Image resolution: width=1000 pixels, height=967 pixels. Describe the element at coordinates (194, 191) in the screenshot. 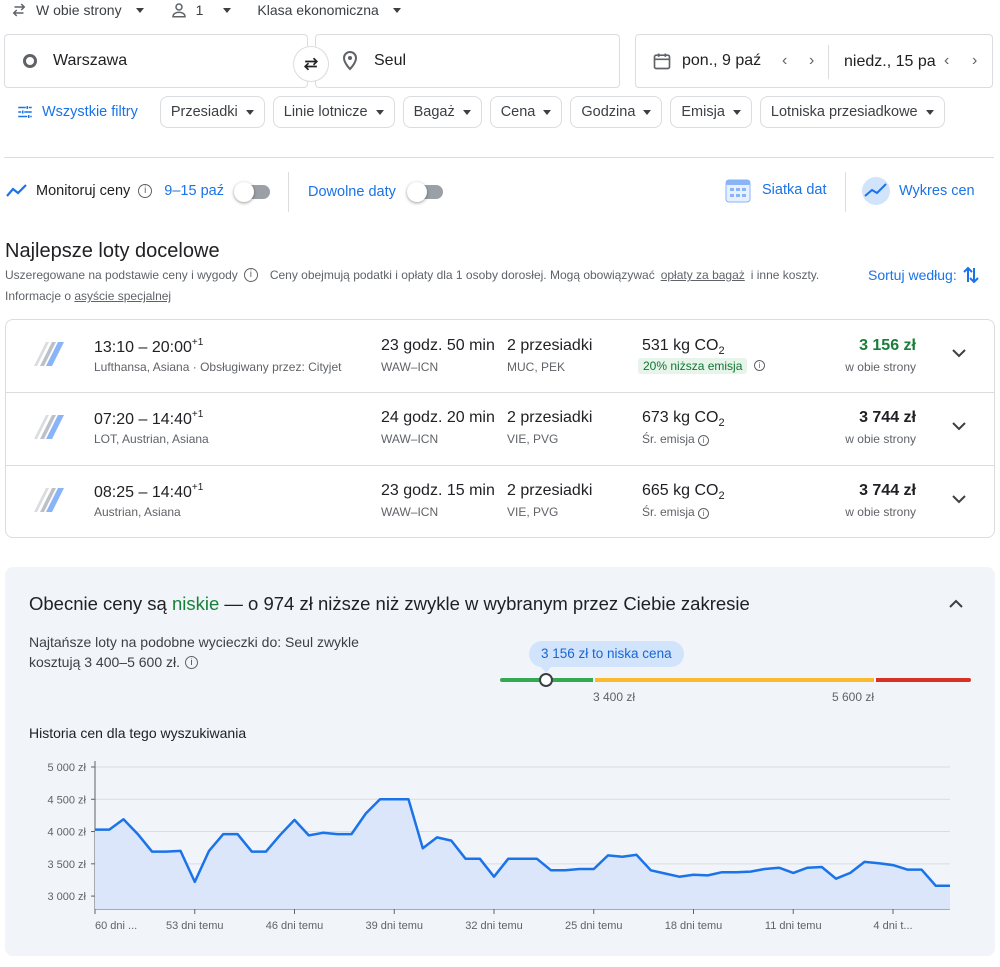

I see `track-dates: 9–15 paź` at that location.